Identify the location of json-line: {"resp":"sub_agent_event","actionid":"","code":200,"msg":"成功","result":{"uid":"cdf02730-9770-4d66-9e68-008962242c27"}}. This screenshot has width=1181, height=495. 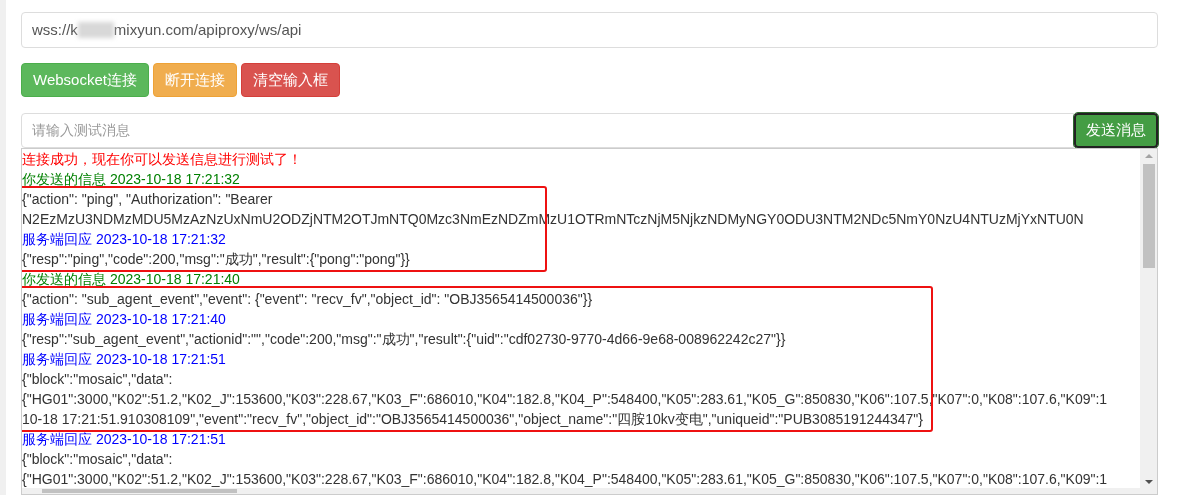
(404, 339).